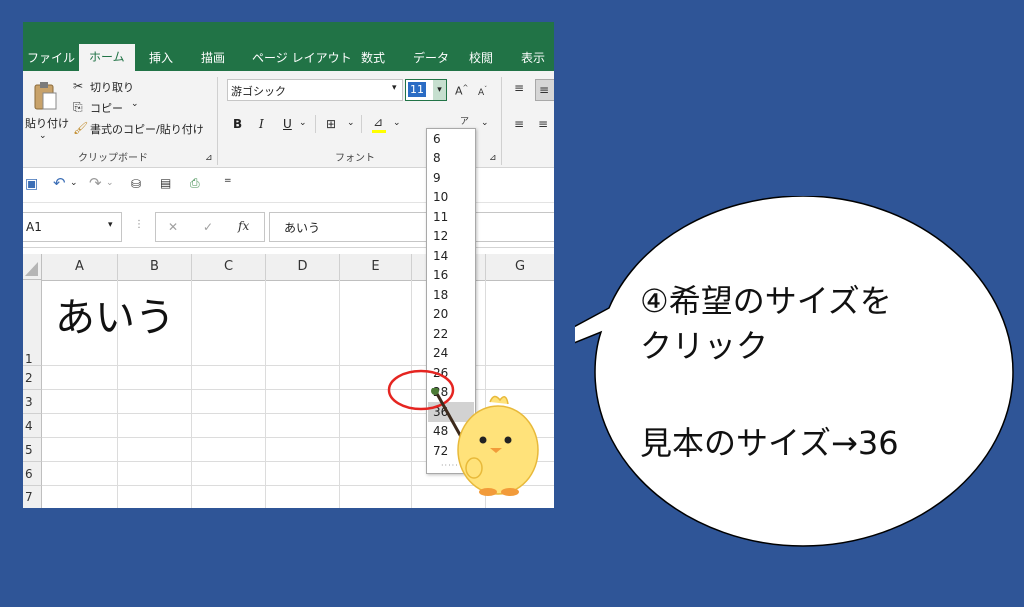  What do you see at coordinates (437, 139) in the screenshot?
I see `font-size-option: 6` at bounding box center [437, 139].